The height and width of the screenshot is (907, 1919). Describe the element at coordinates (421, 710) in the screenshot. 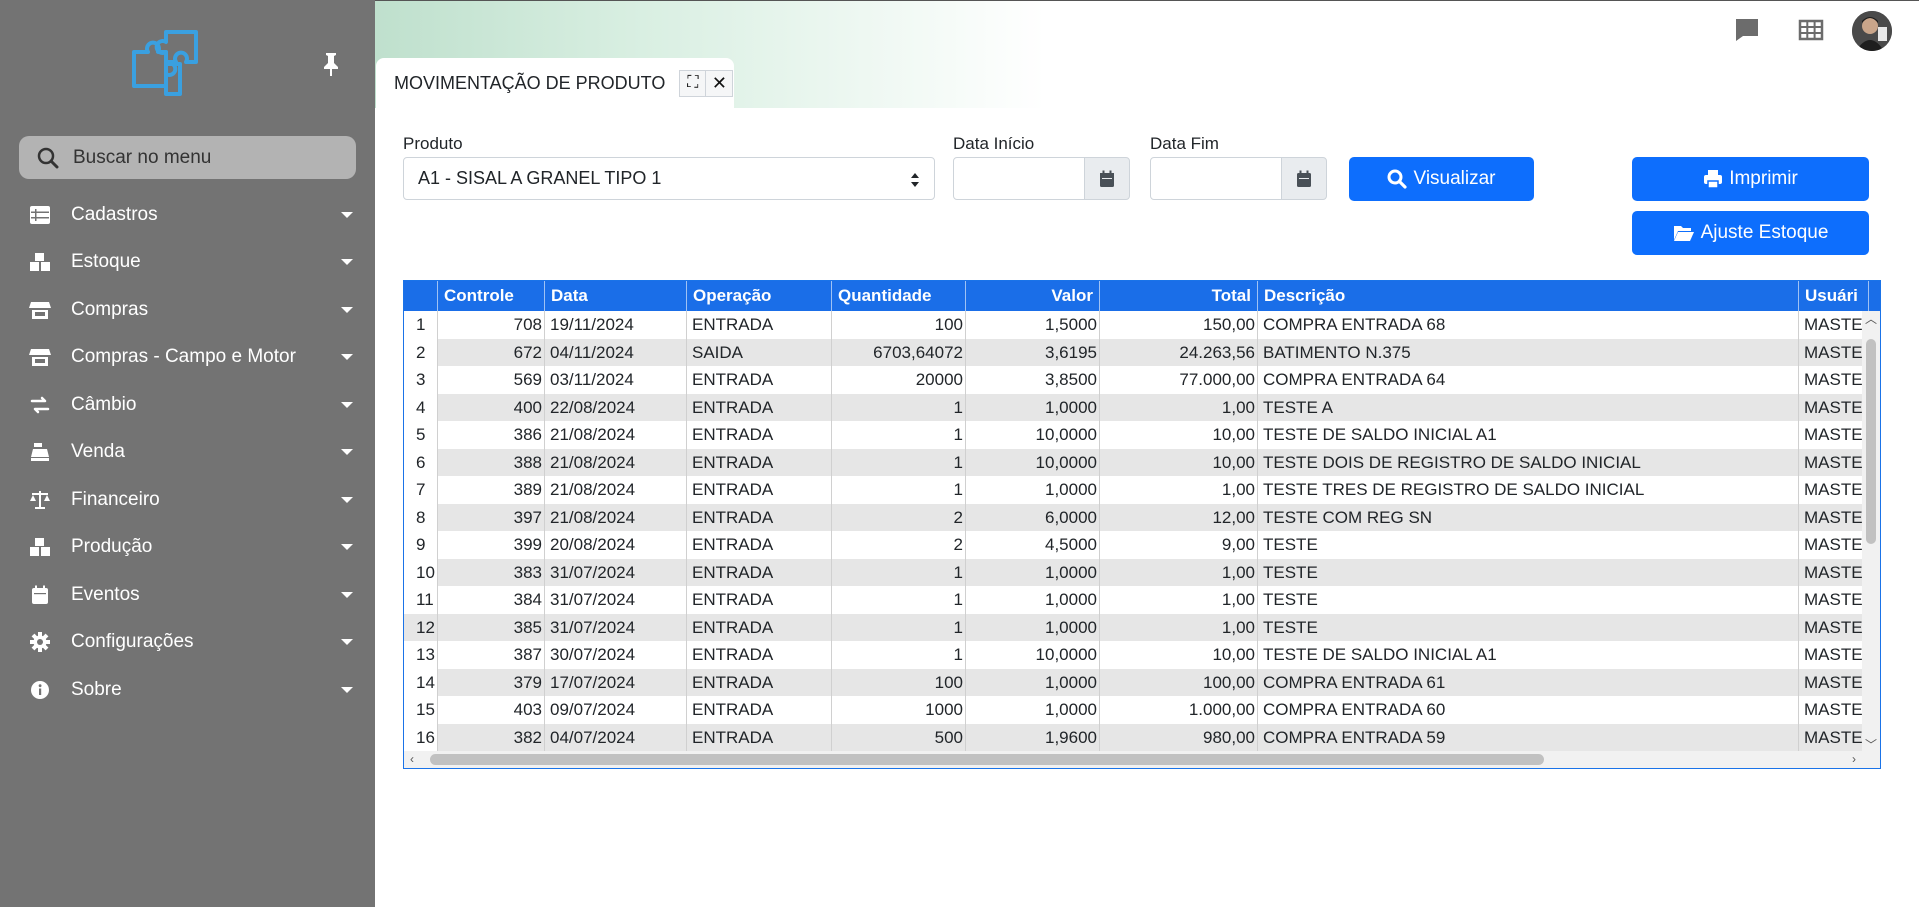

I see `cell-index: 15` at that location.